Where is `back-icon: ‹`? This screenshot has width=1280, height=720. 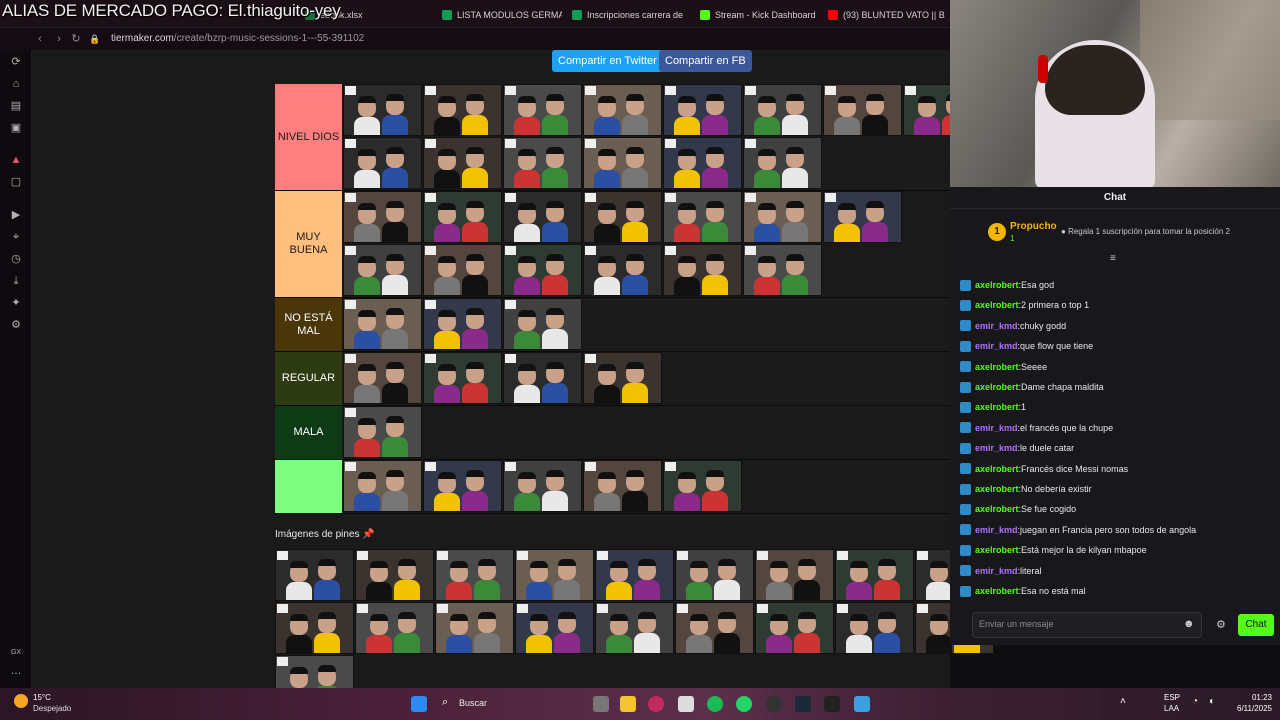 back-icon: ‹ is located at coordinates (40, 39).